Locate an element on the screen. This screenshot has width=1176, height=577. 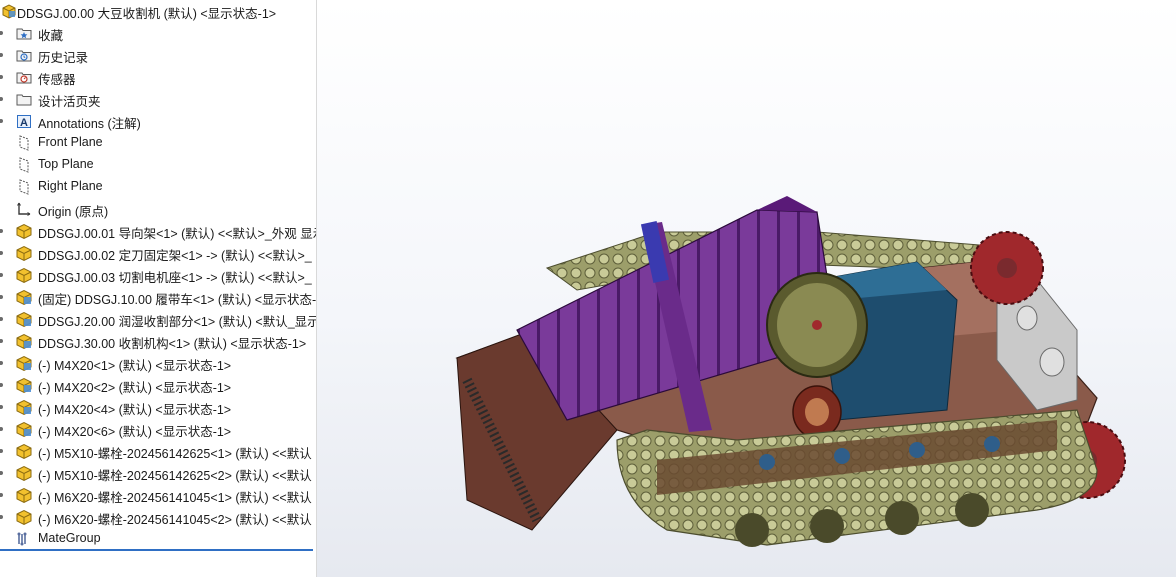
tree-item: (-) M4X20<2> (默认) <显示状态-1> is located at coordinates (158, 385).